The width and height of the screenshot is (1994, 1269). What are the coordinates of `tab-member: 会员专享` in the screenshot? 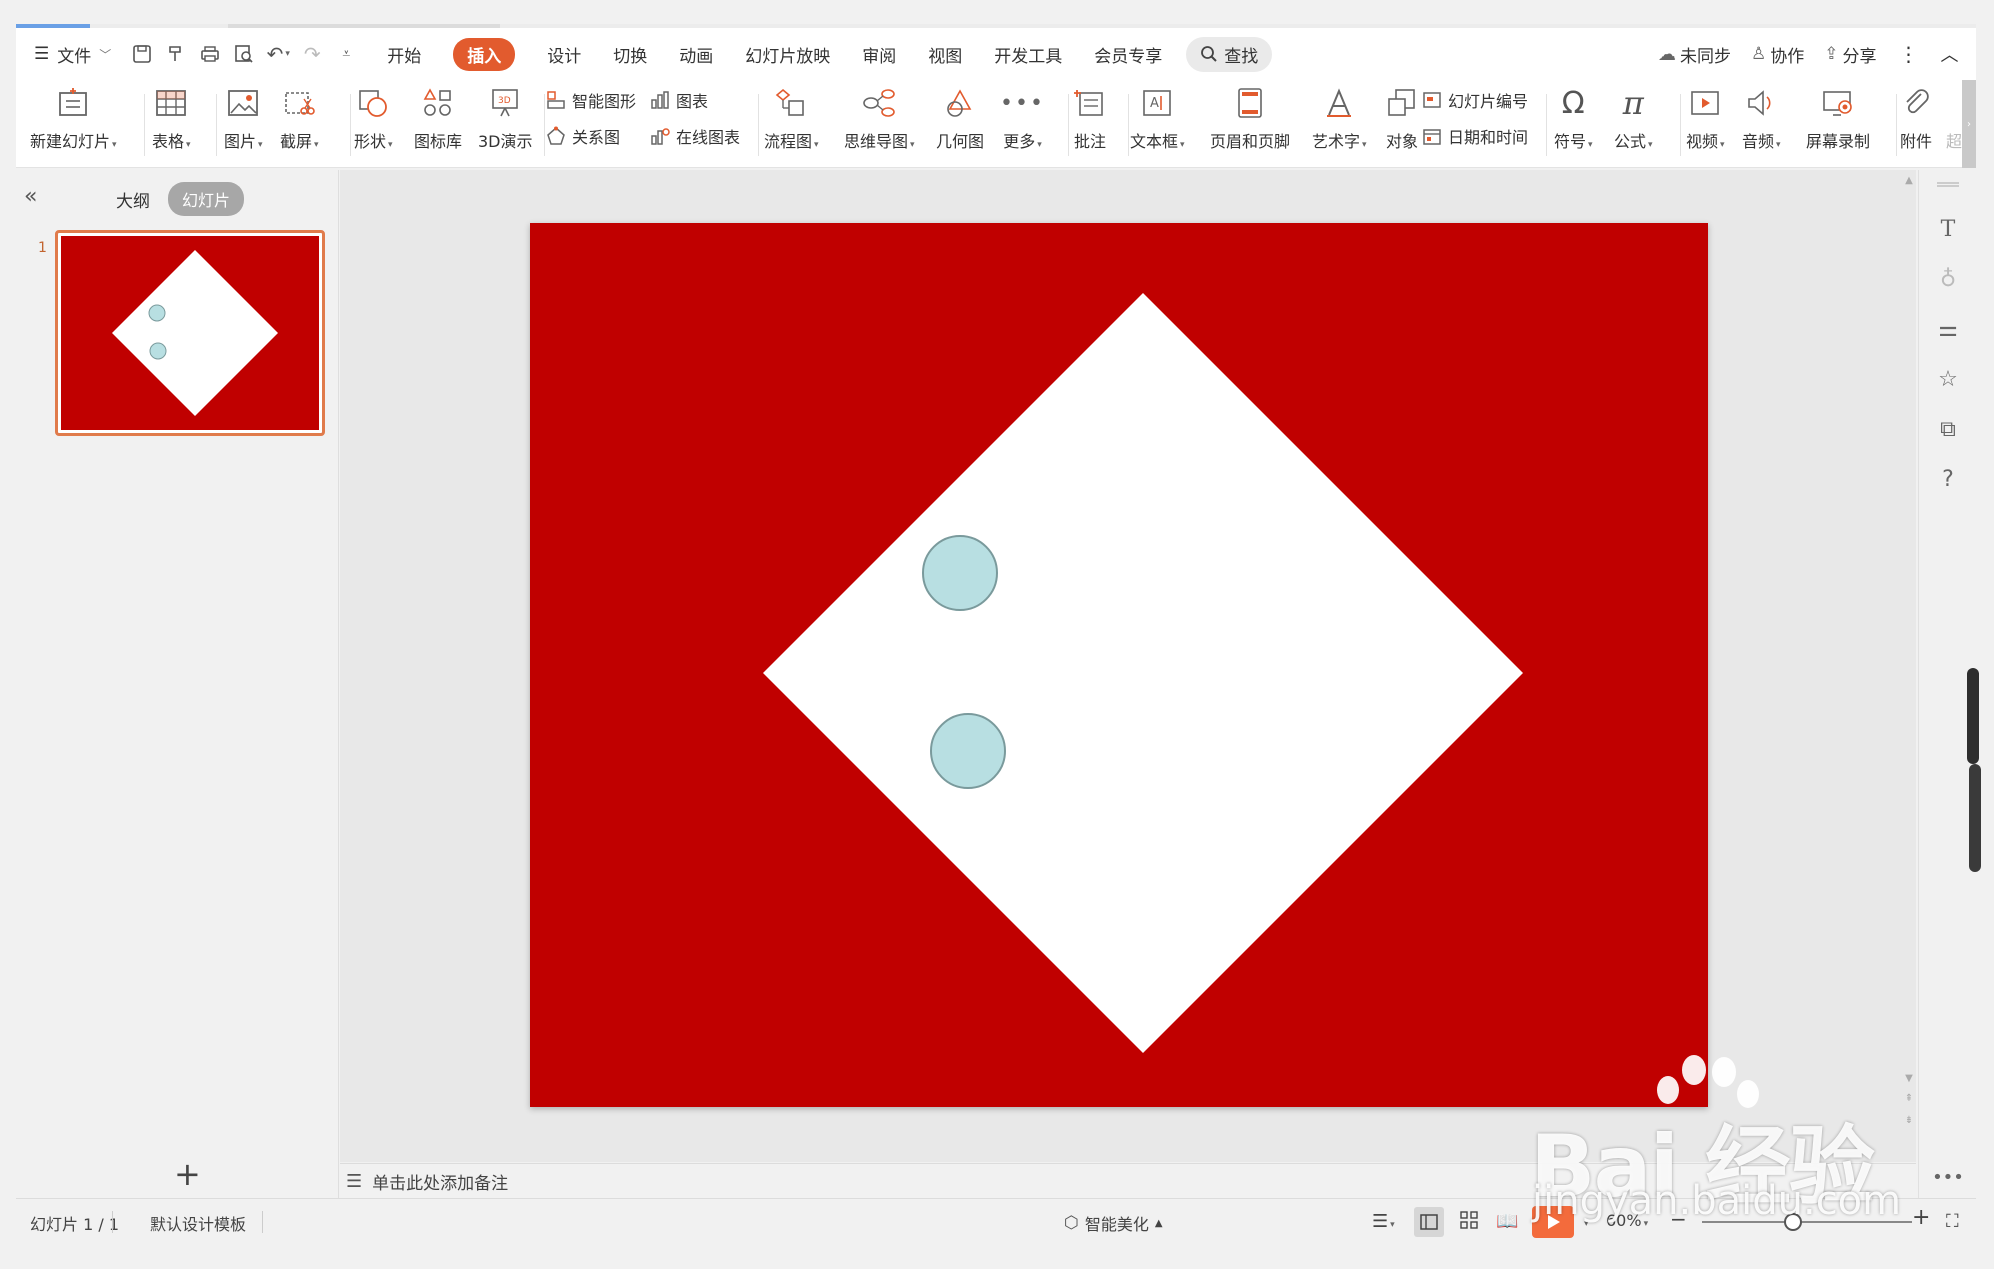 It's located at (1128, 54).